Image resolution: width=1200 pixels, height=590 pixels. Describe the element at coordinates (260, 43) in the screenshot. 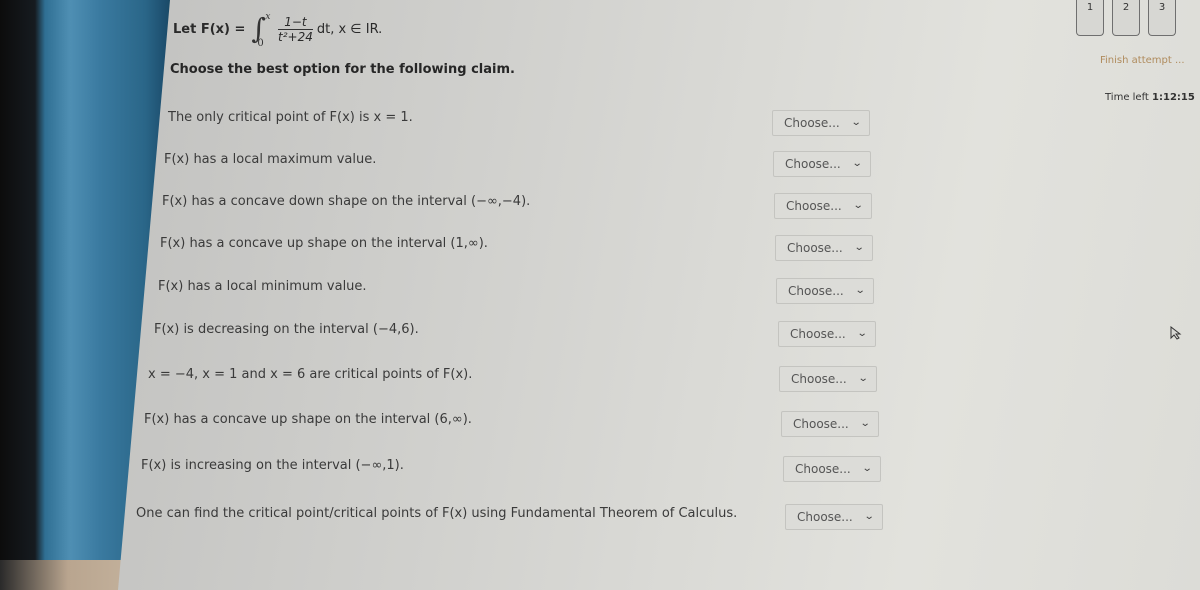

I see `integral-lower-limit: 0` at that location.